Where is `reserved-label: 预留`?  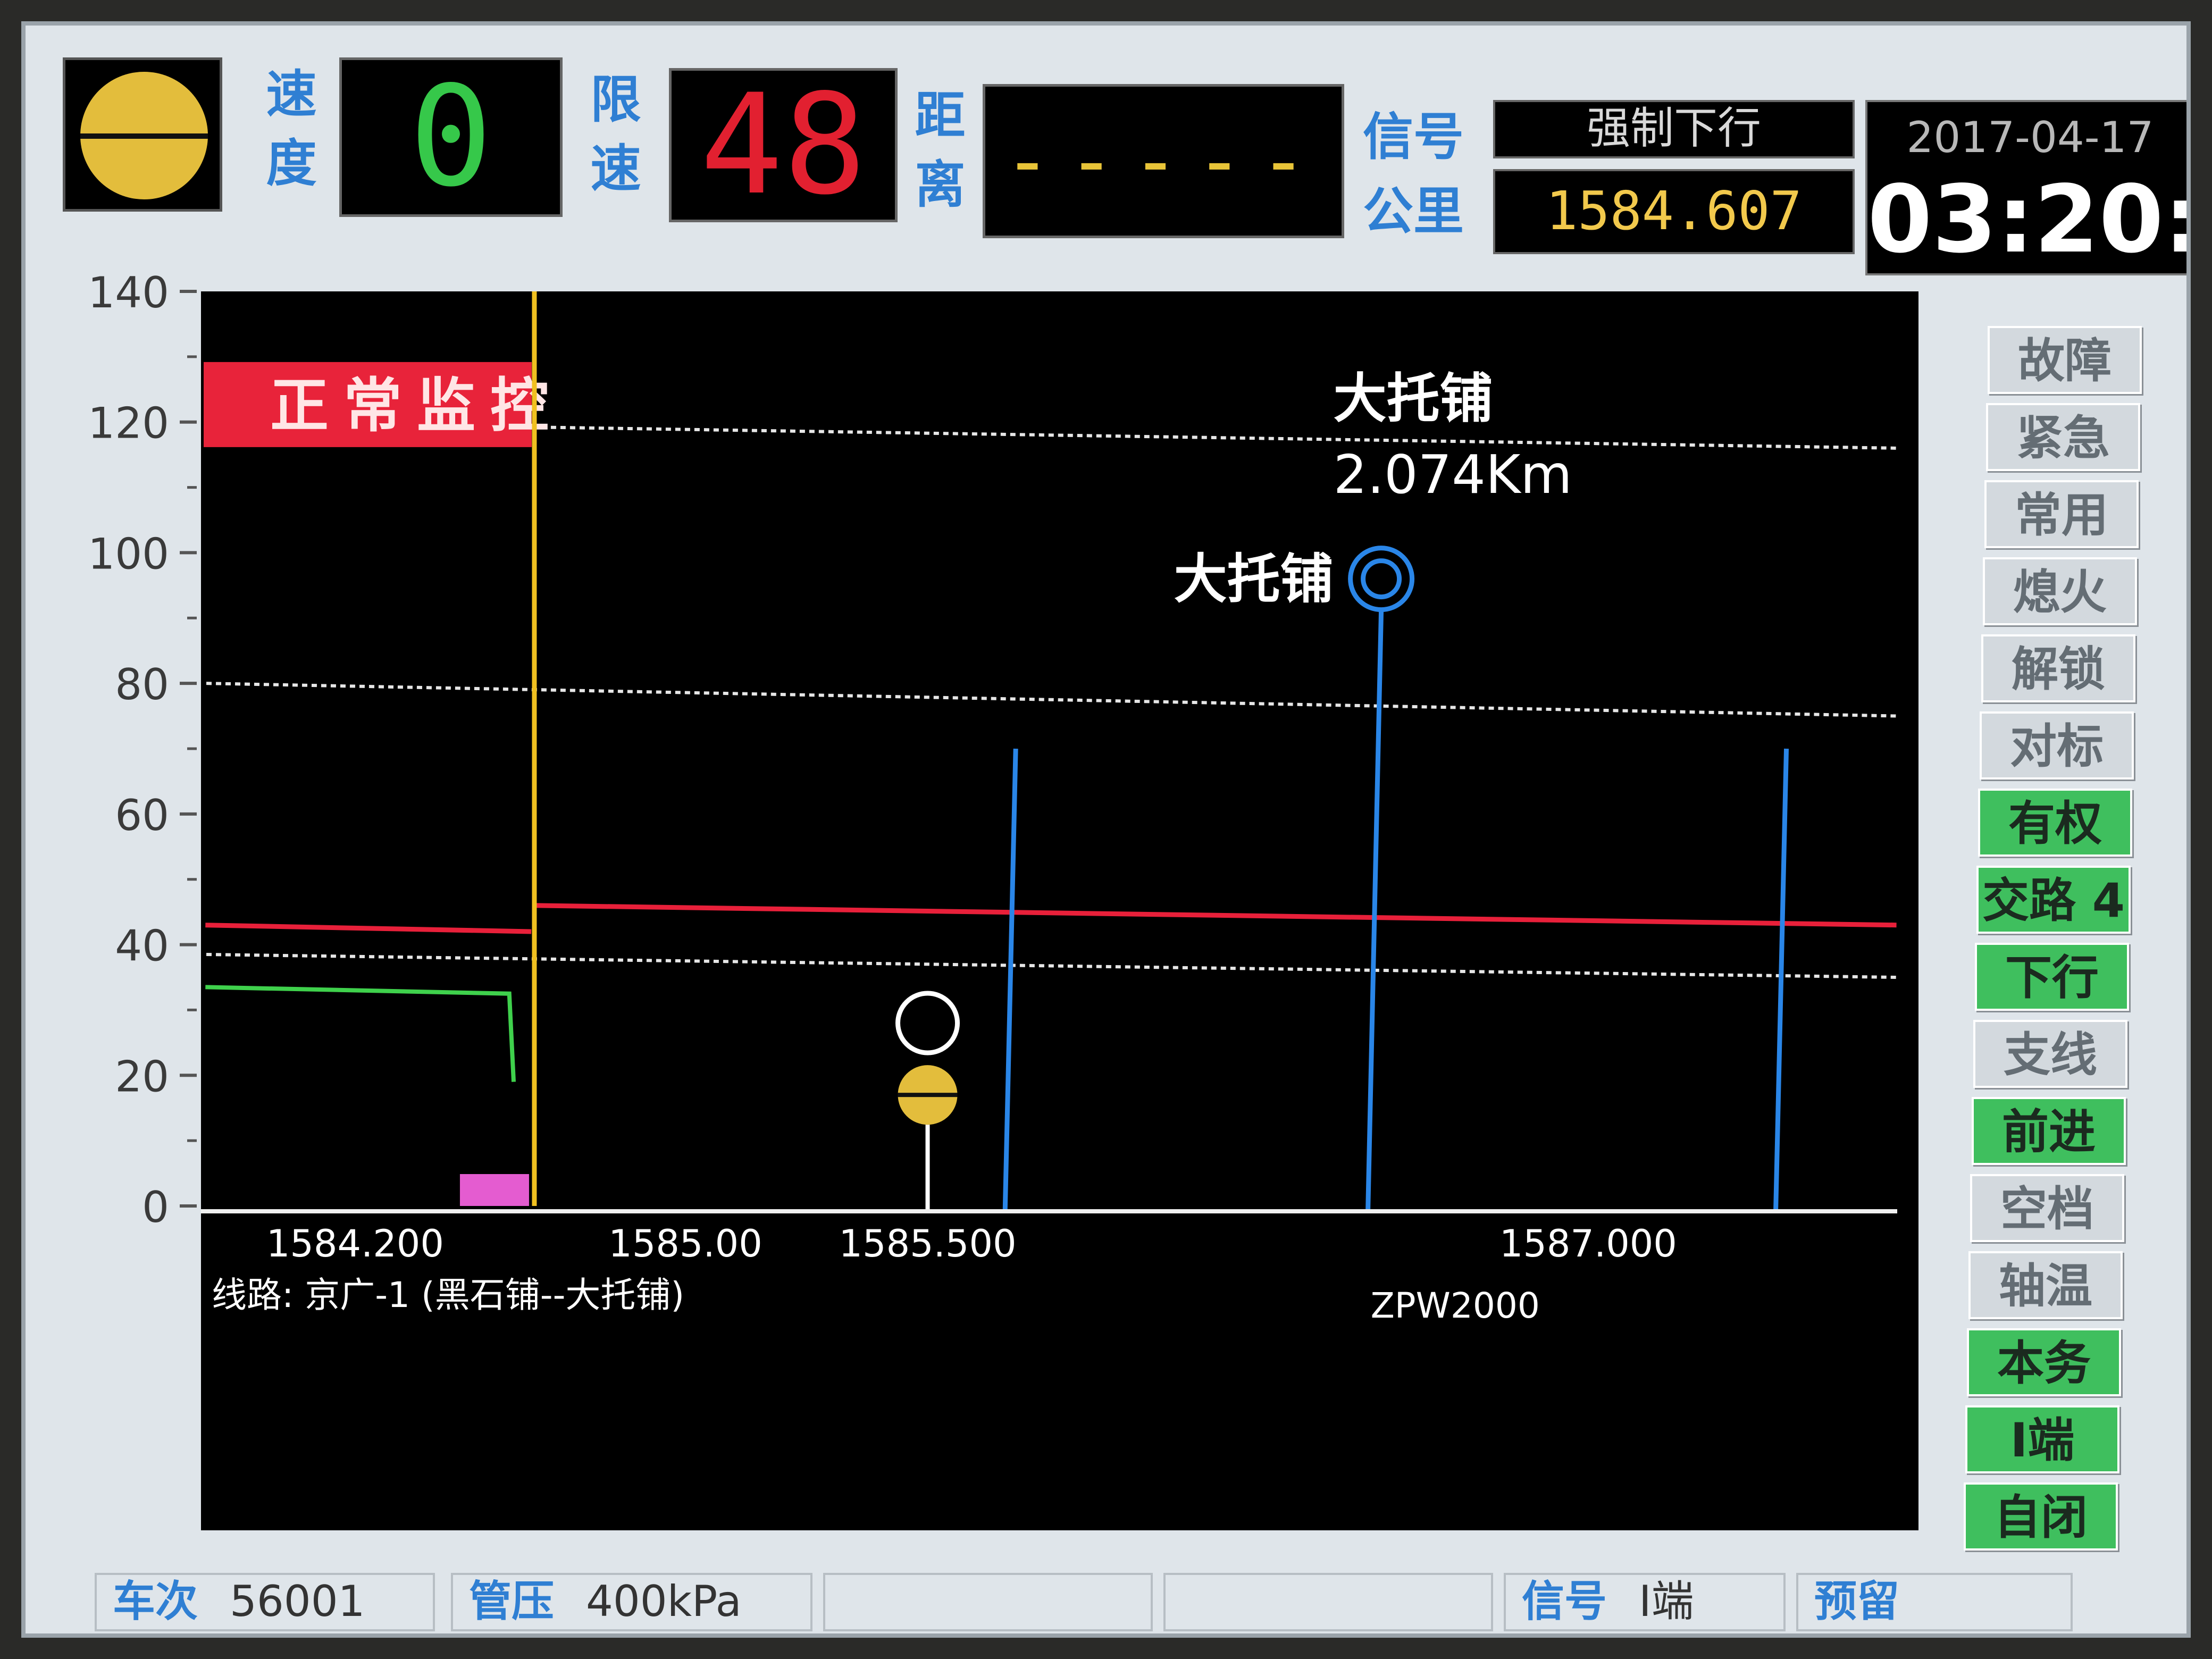
reserved-label: 预留 is located at coordinates (1856, 1601).